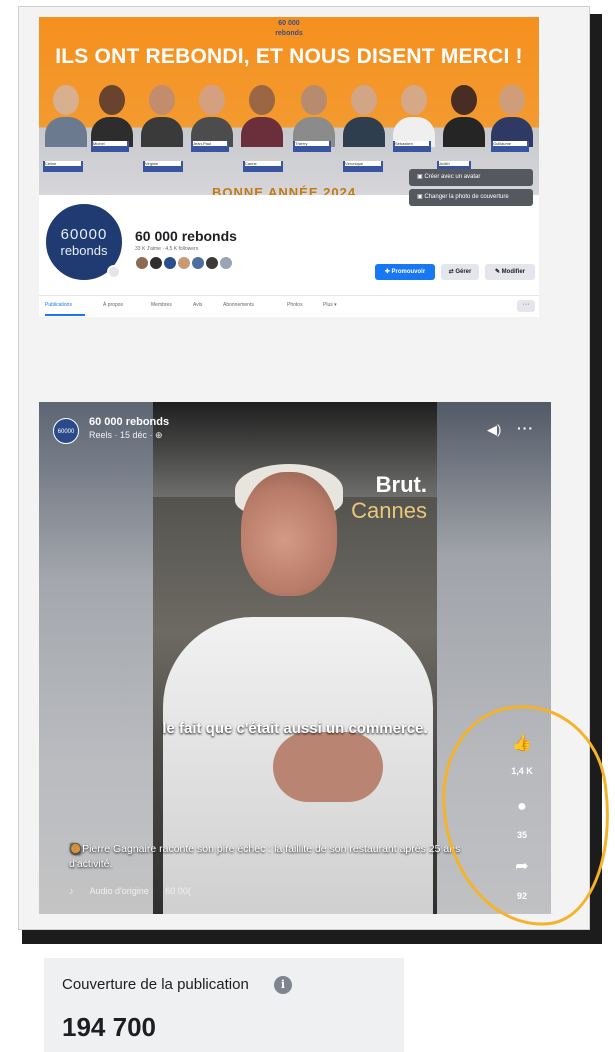 The height and width of the screenshot is (1052, 615). What do you see at coordinates (166, 249) in the screenshot?
I see `page-stats: 33 K J'aime · 4,5 K followers` at bounding box center [166, 249].